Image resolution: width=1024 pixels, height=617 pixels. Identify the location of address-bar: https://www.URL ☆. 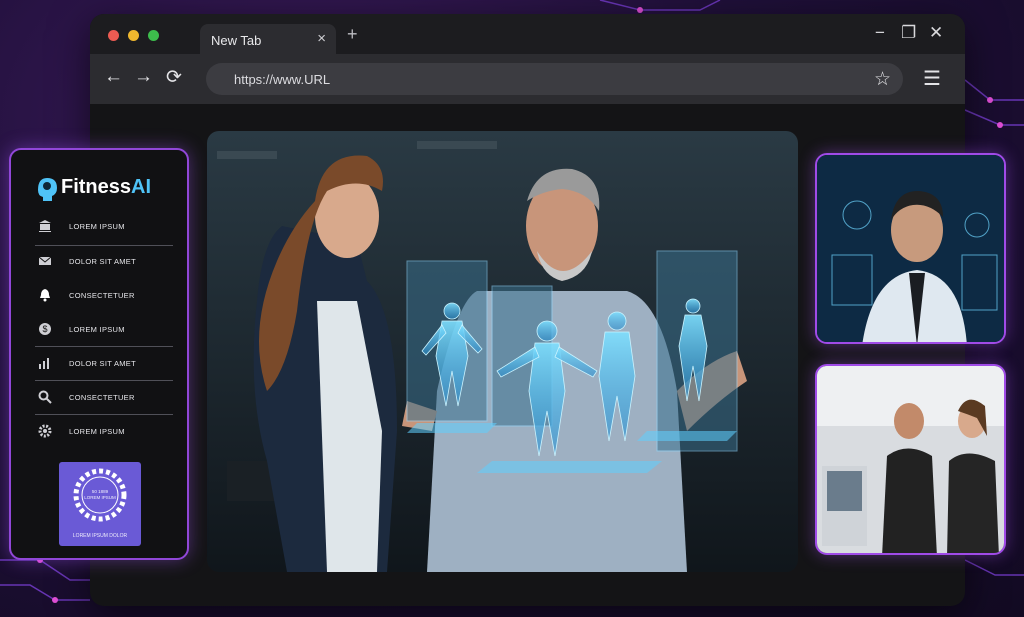
(554, 79).